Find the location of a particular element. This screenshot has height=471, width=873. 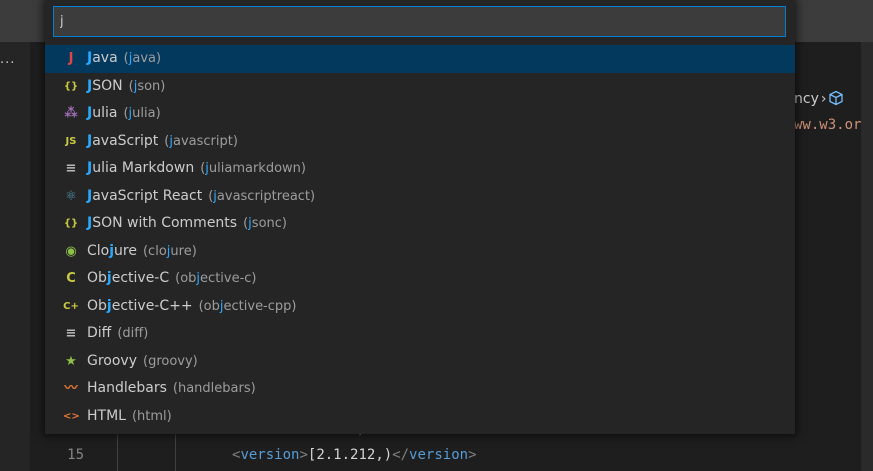

quick-pick-item-label: JavaScript React (javascriptreact) is located at coordinates (201, 197).